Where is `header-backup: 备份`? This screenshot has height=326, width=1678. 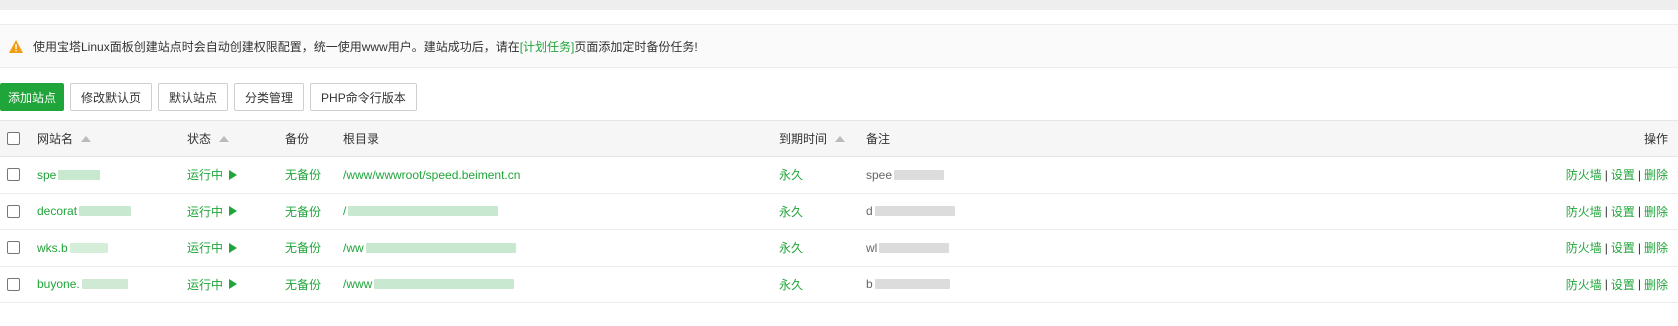 header-backup: 备份 is located at coordinates (297, 138).